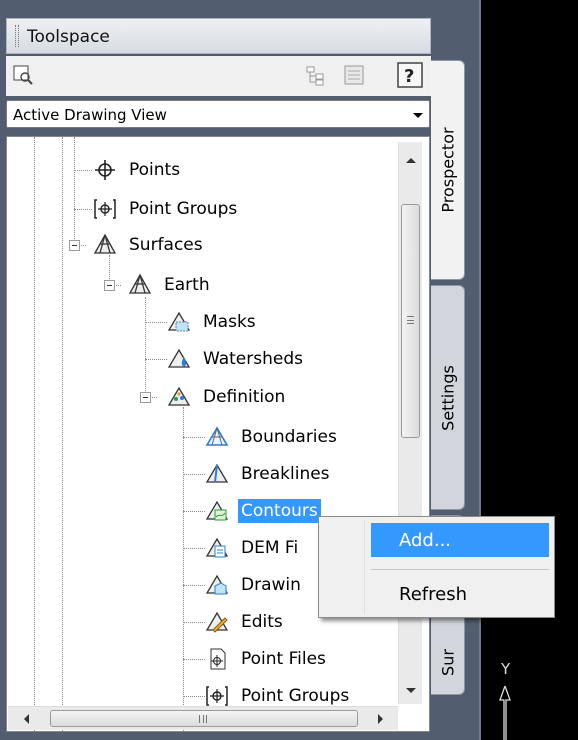 This screenshot has width=578, height=740. What do you see at coordinates (170, 285) in the screenshot?
I see `tree-item-earth: Earth` at bounding box center [170, 285].